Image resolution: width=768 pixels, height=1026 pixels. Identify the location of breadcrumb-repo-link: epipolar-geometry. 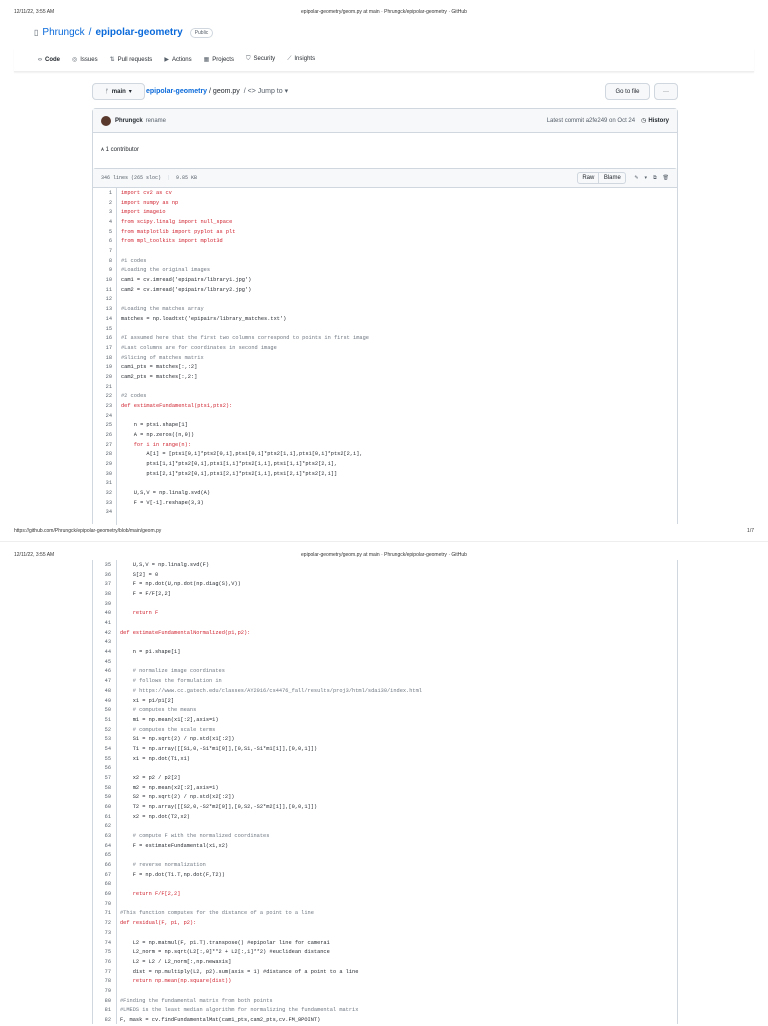
(176, 91).